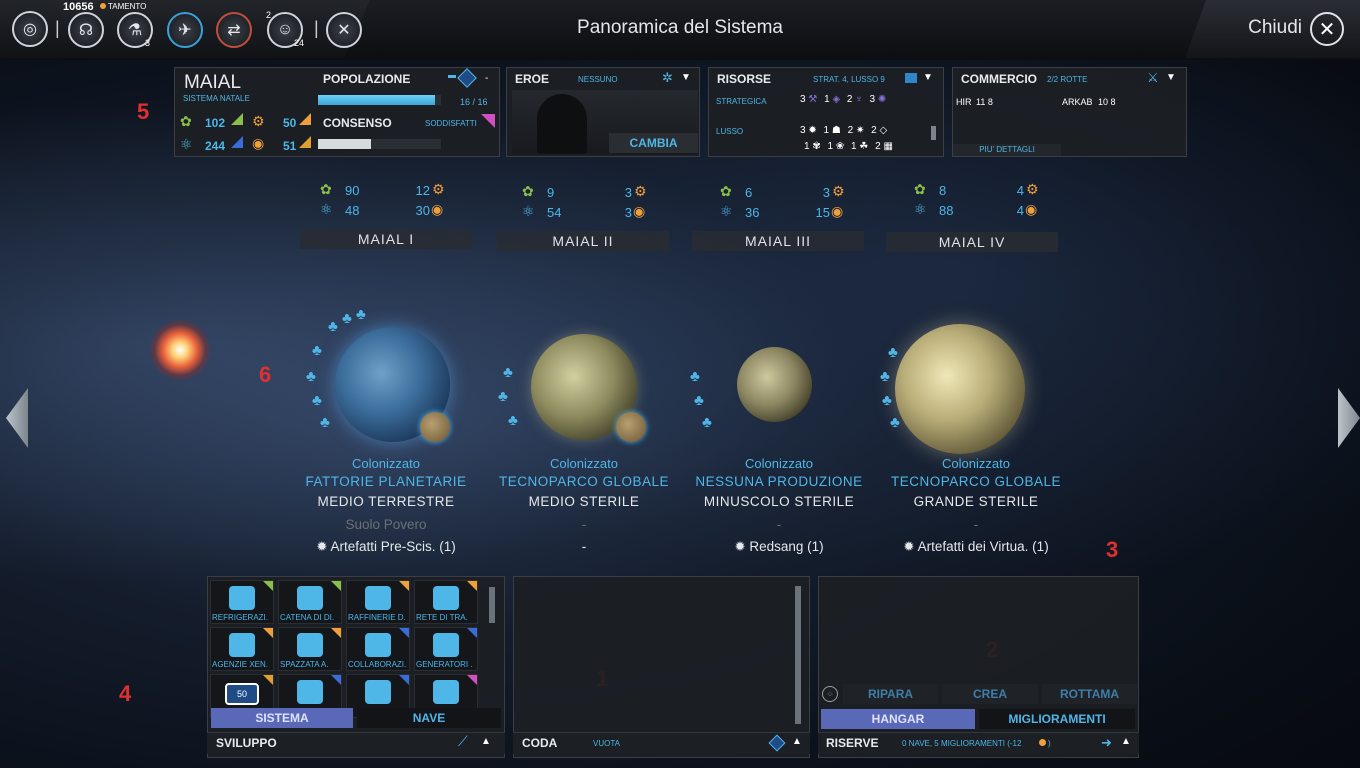 The image size is (1360, 768). Describe the element at coordinates (911, 78) in the screenshot. I see `resources-filter-icon` at that location.